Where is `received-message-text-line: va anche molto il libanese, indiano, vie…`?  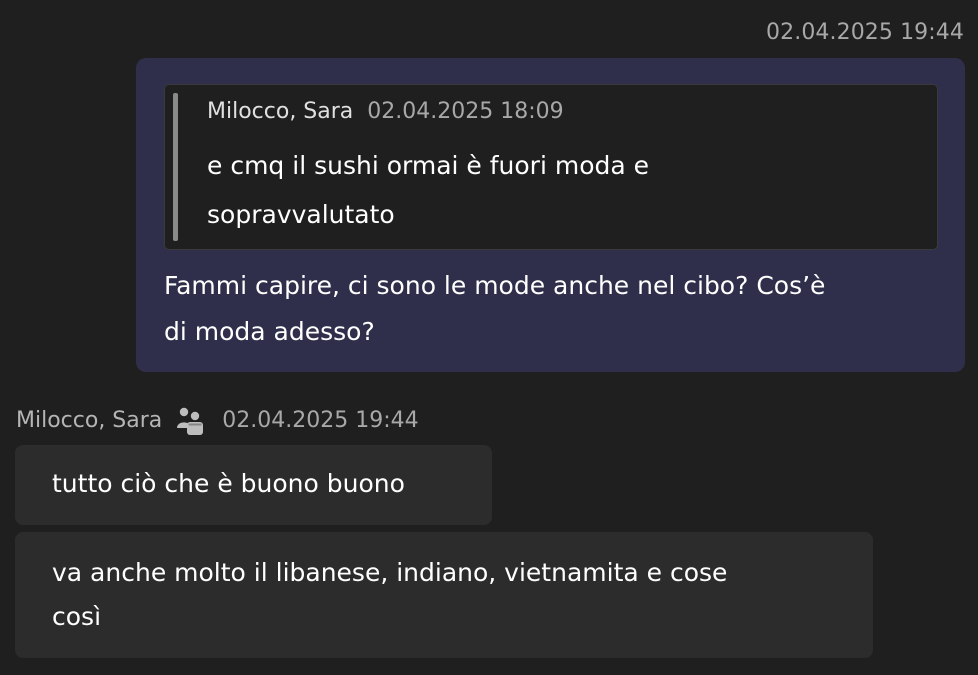
received-message-text-line: va anche molto il libanese, indiano, vie… is located at coordinates (390, 572).